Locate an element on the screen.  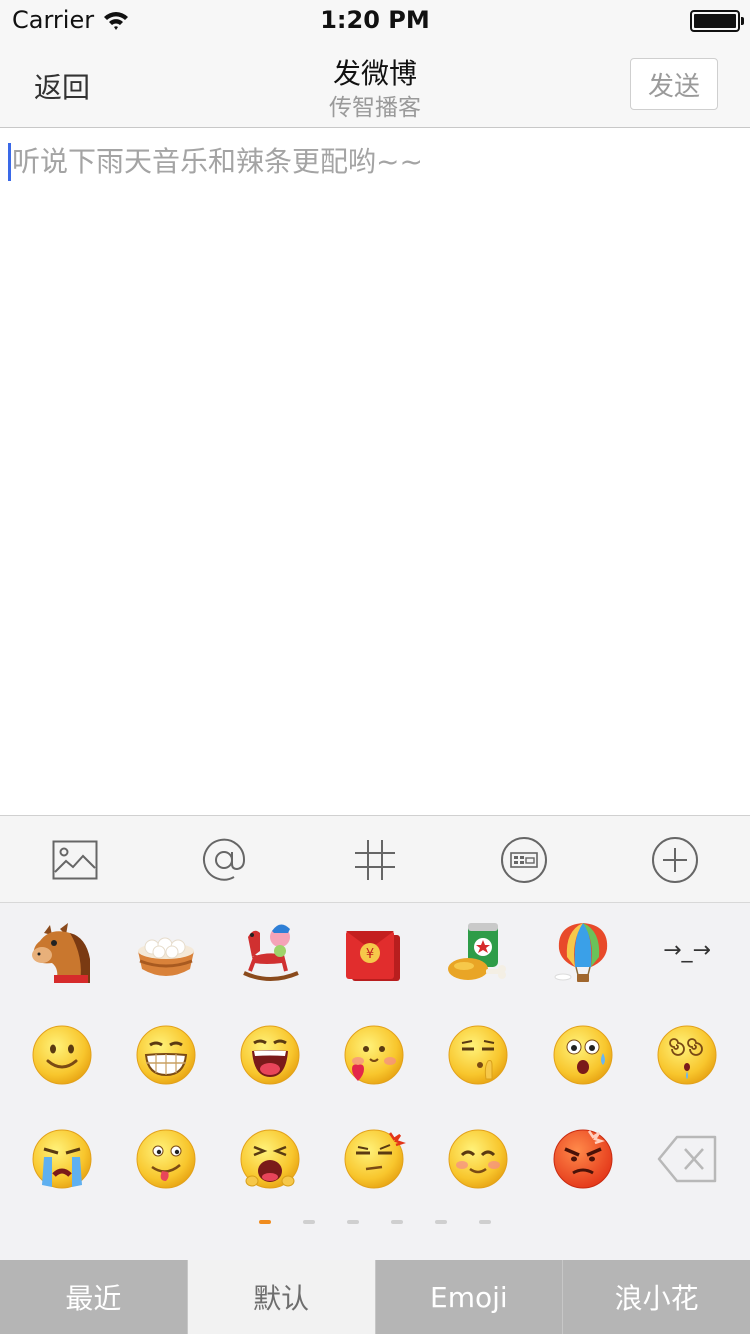
cry-emoji is located at coordinates (62, 1159).